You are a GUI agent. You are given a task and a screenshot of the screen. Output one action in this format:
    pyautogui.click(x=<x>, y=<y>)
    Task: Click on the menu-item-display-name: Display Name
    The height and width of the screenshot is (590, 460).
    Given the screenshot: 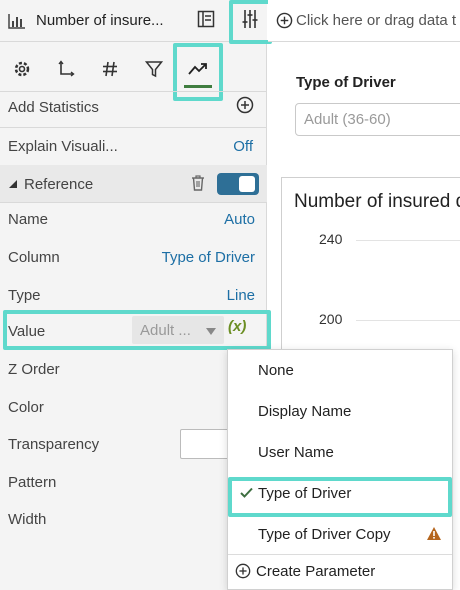 What is the action you would take?
    pyautogui.click(x=340, y=411)
    